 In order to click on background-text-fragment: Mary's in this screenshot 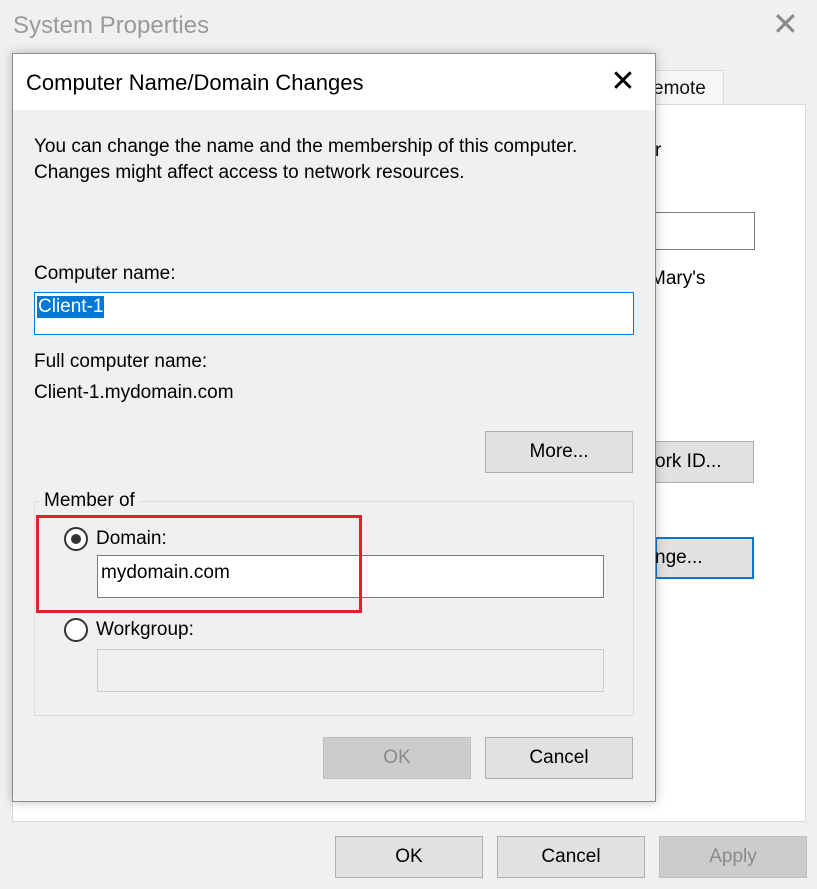, I will do `click(678, 278)`.